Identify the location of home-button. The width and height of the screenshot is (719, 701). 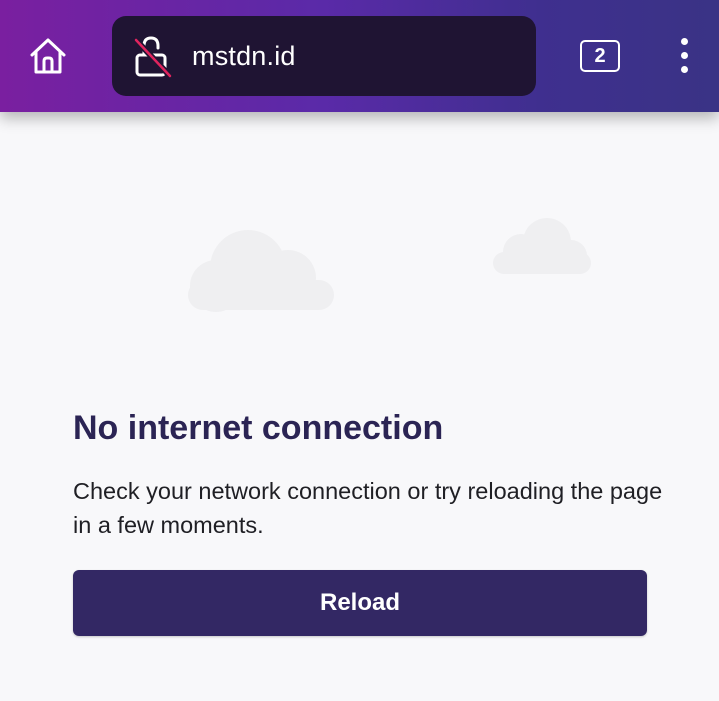
(48, 56).